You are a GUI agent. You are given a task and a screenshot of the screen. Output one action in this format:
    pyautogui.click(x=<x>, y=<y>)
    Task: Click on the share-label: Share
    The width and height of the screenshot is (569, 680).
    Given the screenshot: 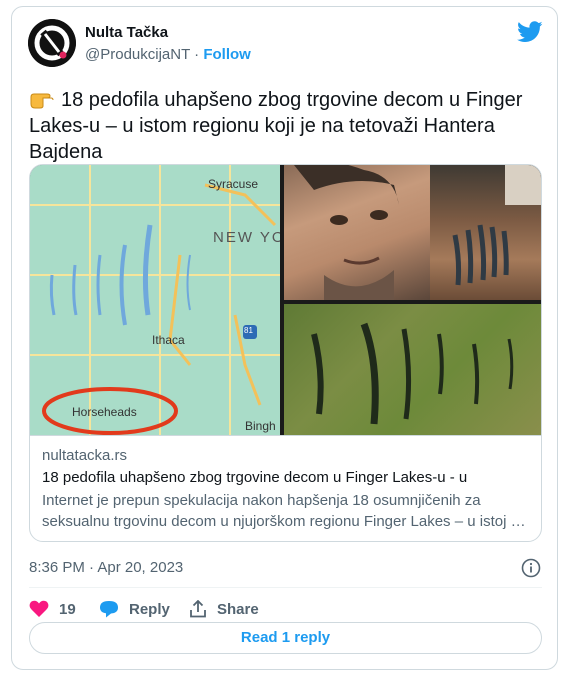 What is the action you would take?
    pyautogui.click(x=238, y=609)
    